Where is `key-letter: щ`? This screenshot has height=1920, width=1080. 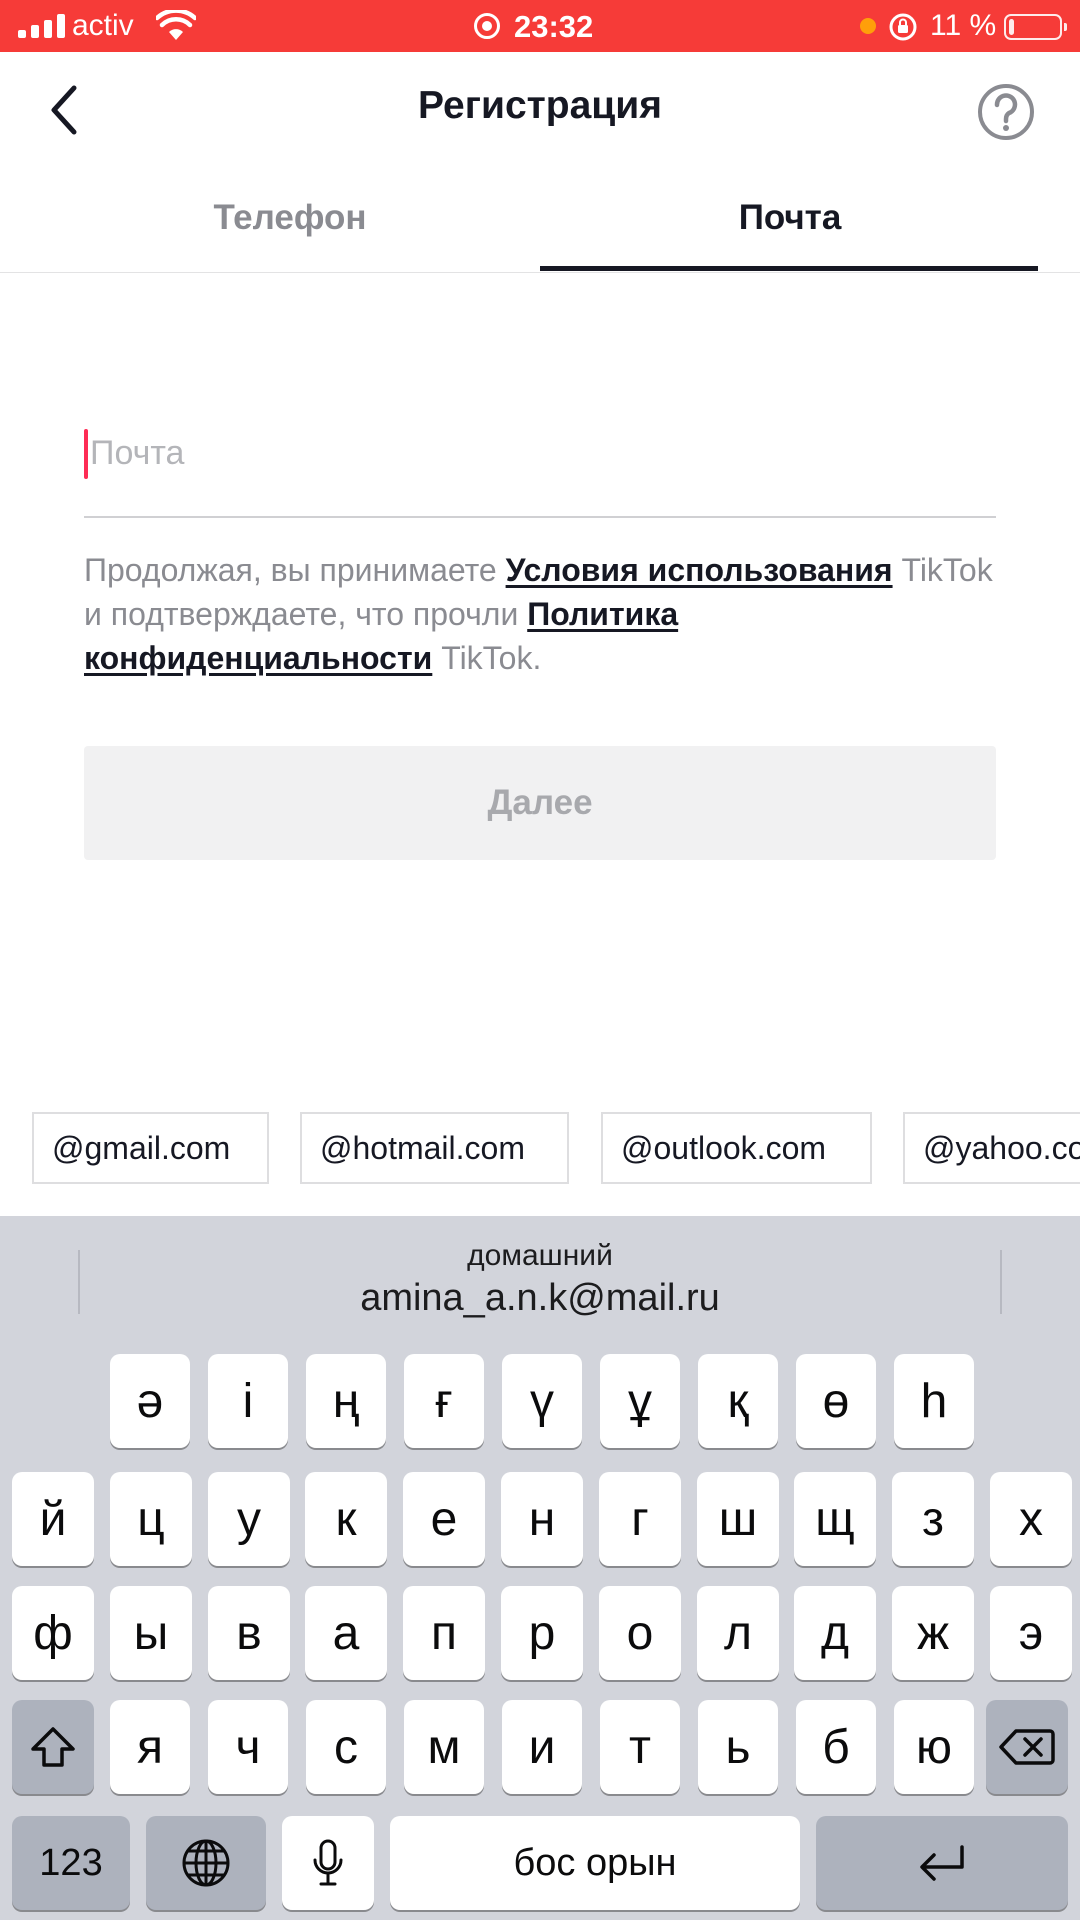 key-letter: щ is located at coordinates (835, 1519).